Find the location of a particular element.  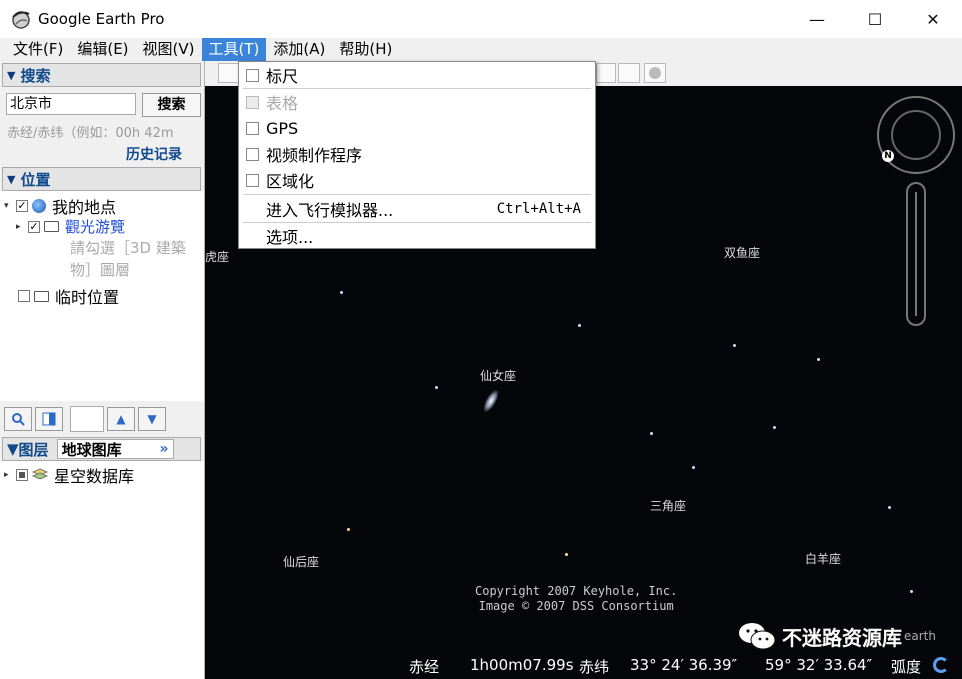

menu-help: 帮助(H) is located at coordinates (365, 49).